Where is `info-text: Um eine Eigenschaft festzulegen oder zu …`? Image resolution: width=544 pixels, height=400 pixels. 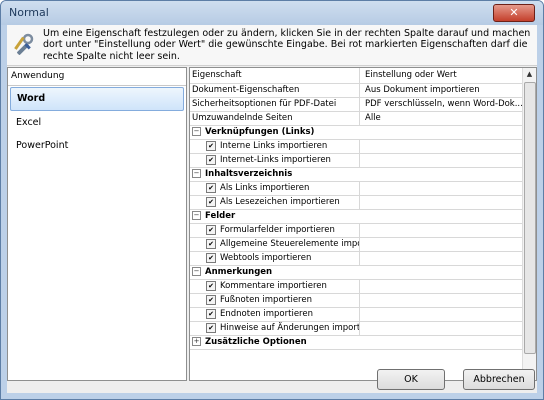
info-text: Um eine Eigenschaft festzulegen oder zu … is located at coordinates (287, 45).